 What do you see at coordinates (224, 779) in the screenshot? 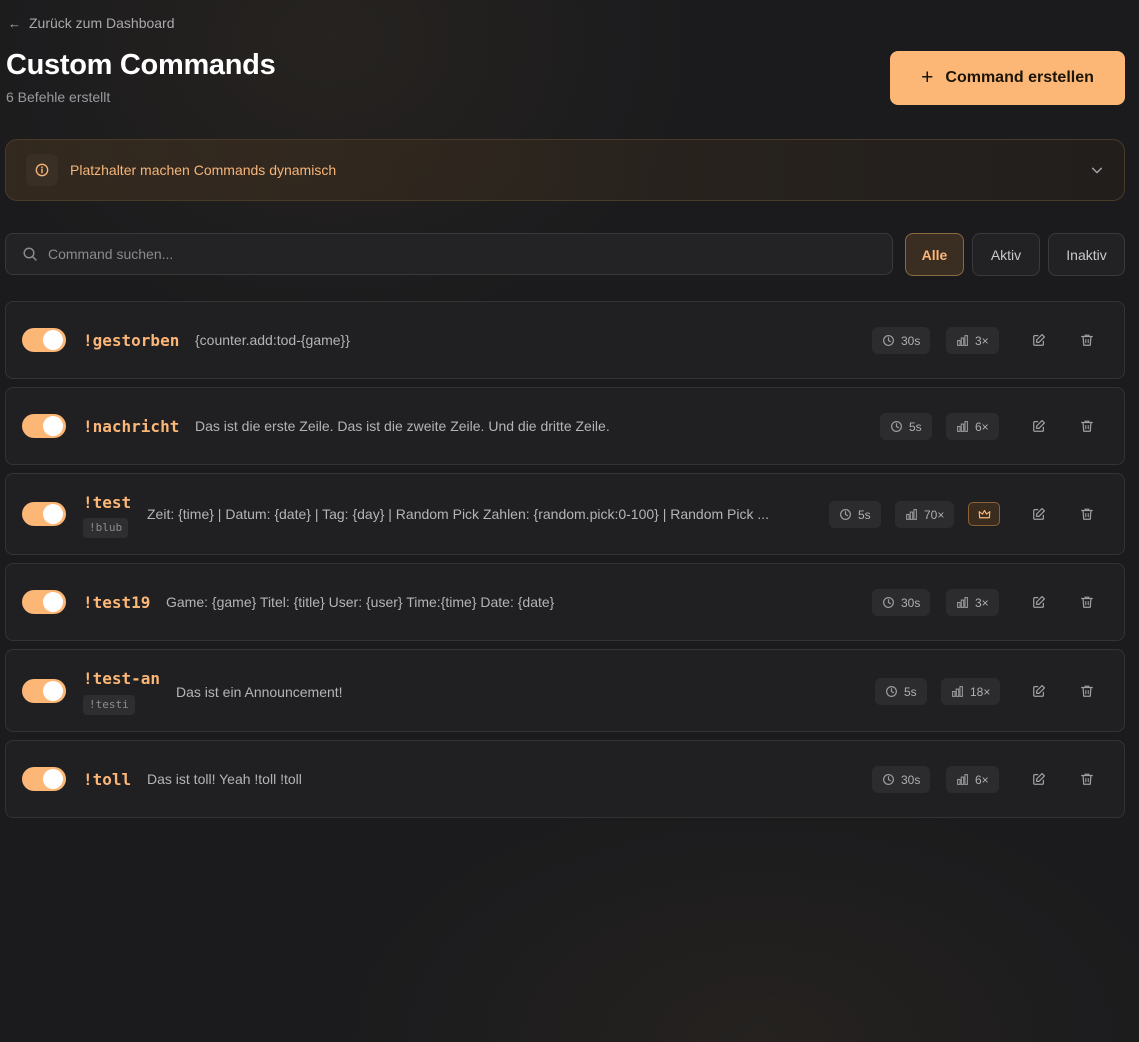
I see `command-response: Das ist toll! Yeah !toll !toll` at bounding box center [224, 779].